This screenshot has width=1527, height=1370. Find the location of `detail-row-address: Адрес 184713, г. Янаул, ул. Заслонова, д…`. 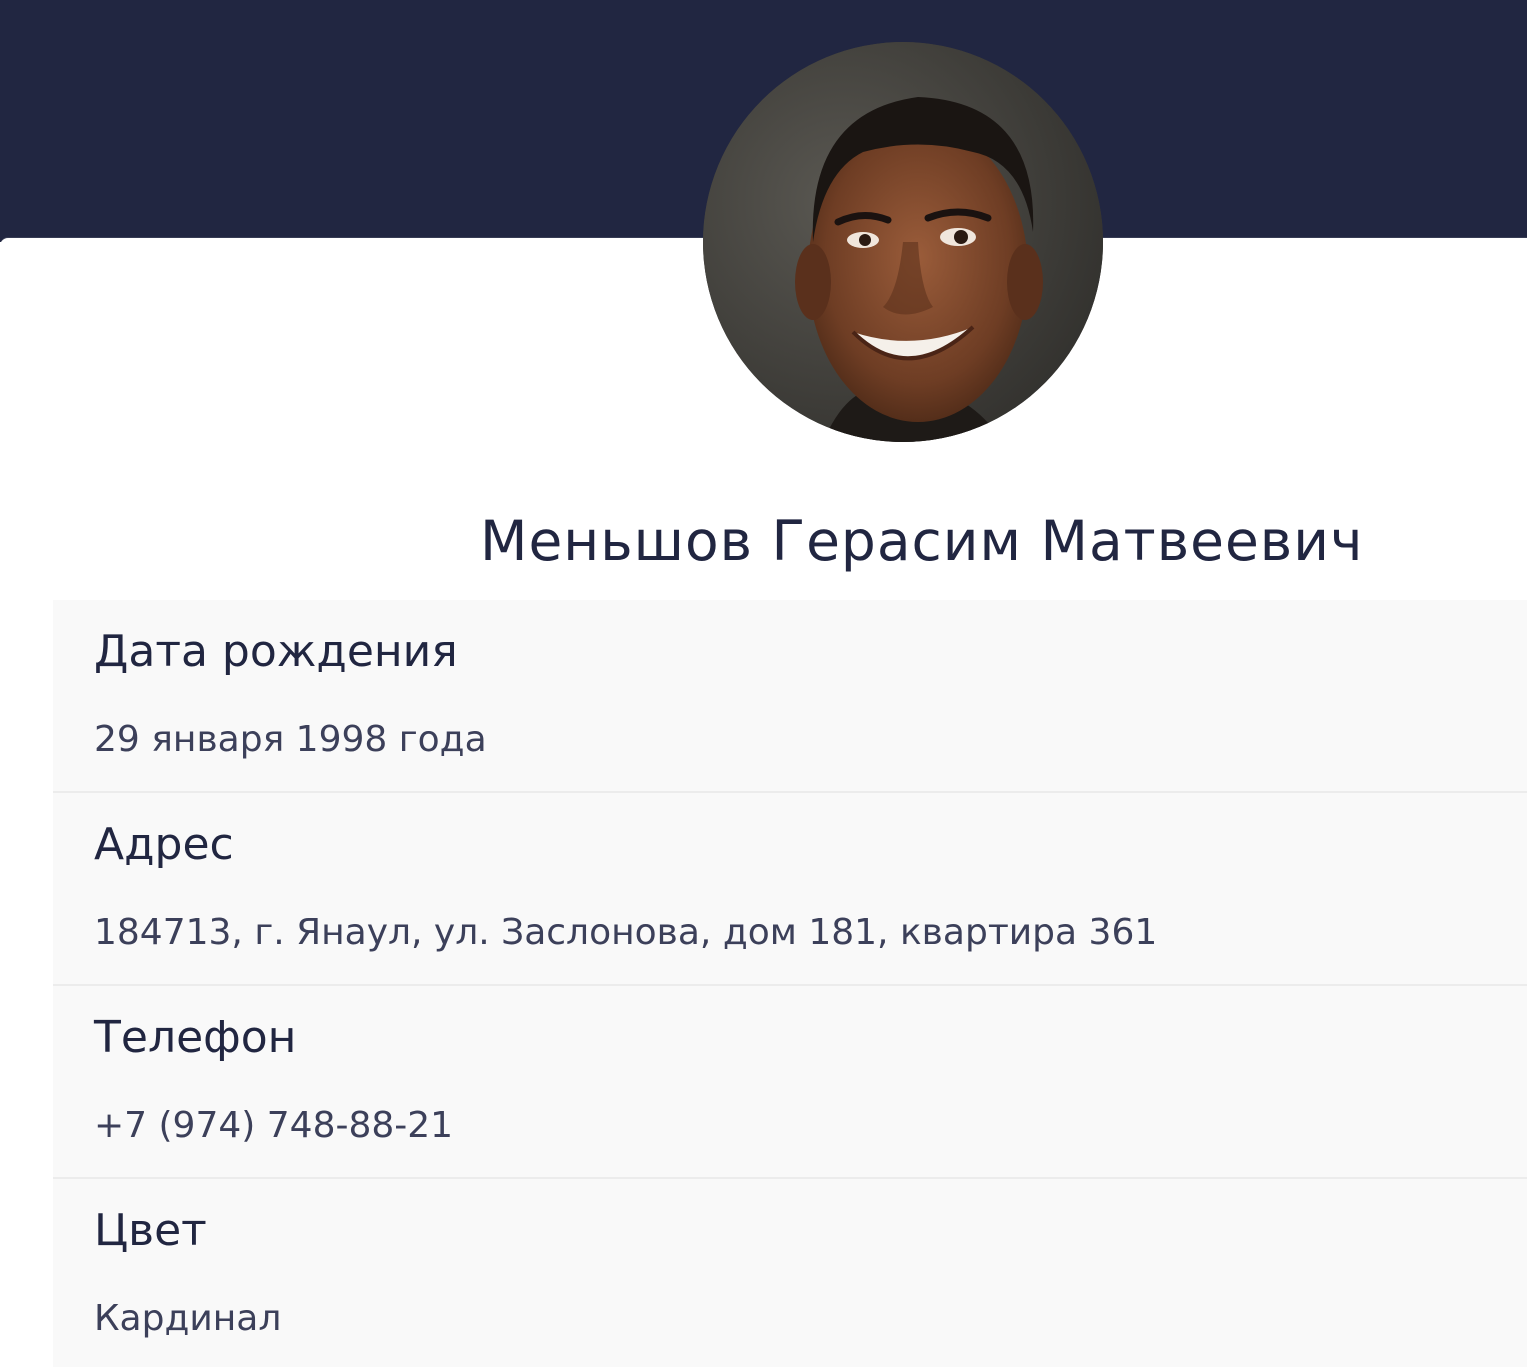

detail-row-address: Адрес 184713, г. Янаул, ул. Заслонова, д… is located at coordinates (790, 889).